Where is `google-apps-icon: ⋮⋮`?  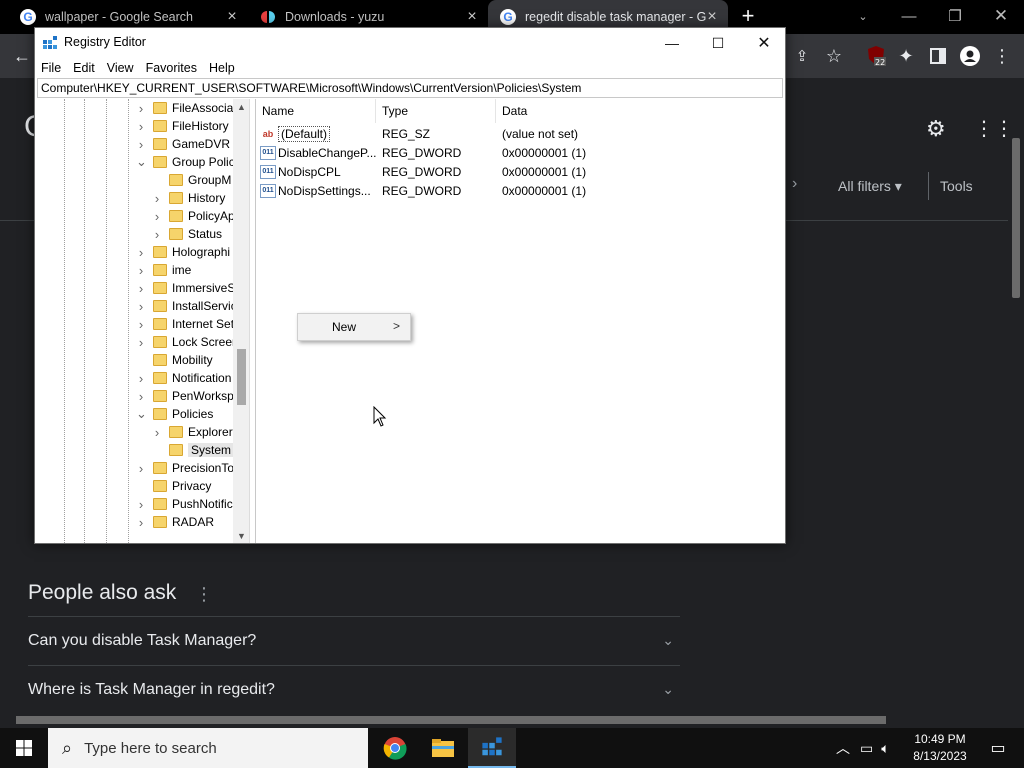 google-apps-icon: ⋮⋮ is located at coordinates (991, 128).